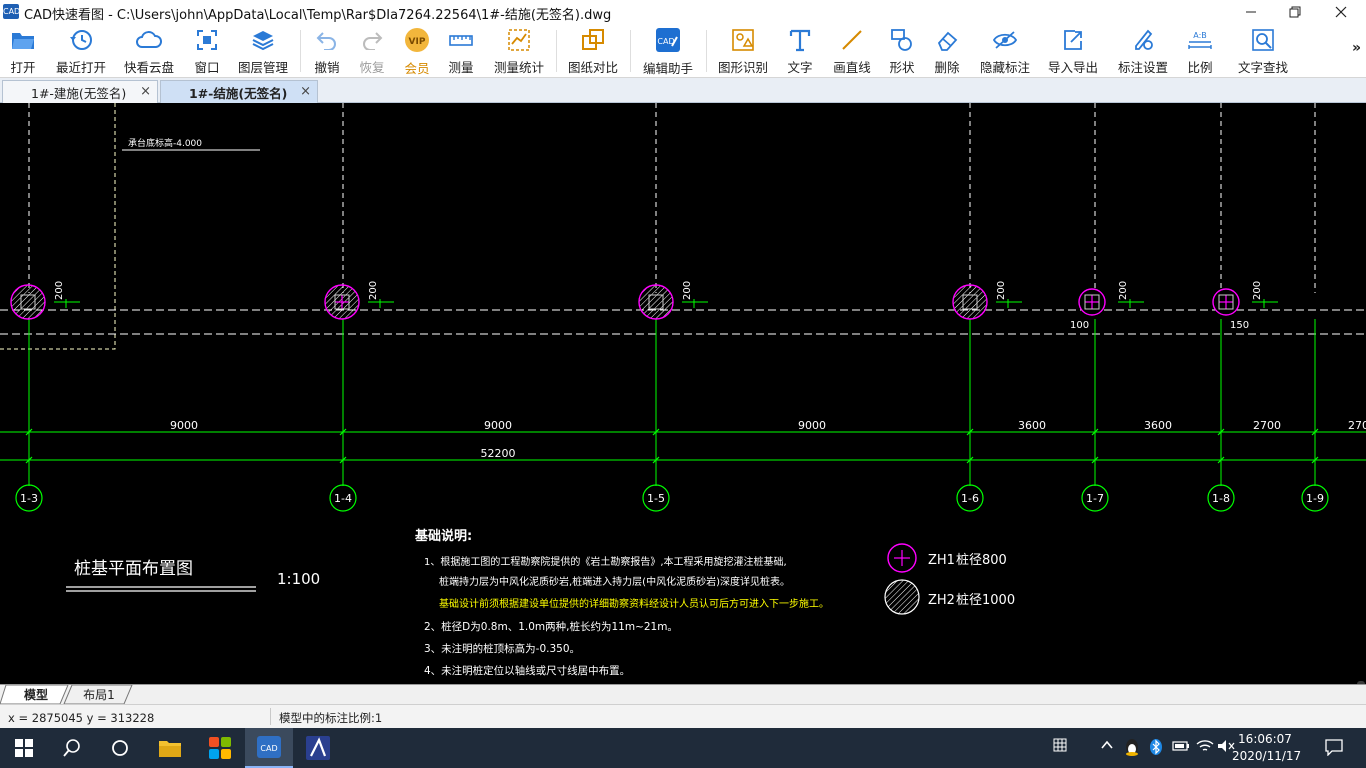  Describe the element at coordinates (417, 42) in the screenshot. I see `svg-text: VIP` at that location.